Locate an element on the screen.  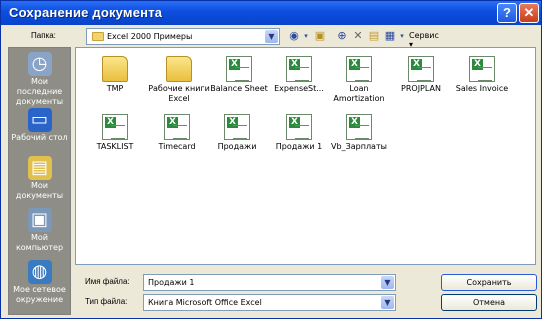
file-name: Продажи 1 is located at coordinates (299, 146).